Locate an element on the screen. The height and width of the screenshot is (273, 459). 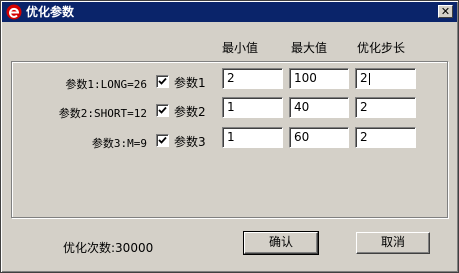
confirm-button: 确认 is located at coordinates (281, 243).